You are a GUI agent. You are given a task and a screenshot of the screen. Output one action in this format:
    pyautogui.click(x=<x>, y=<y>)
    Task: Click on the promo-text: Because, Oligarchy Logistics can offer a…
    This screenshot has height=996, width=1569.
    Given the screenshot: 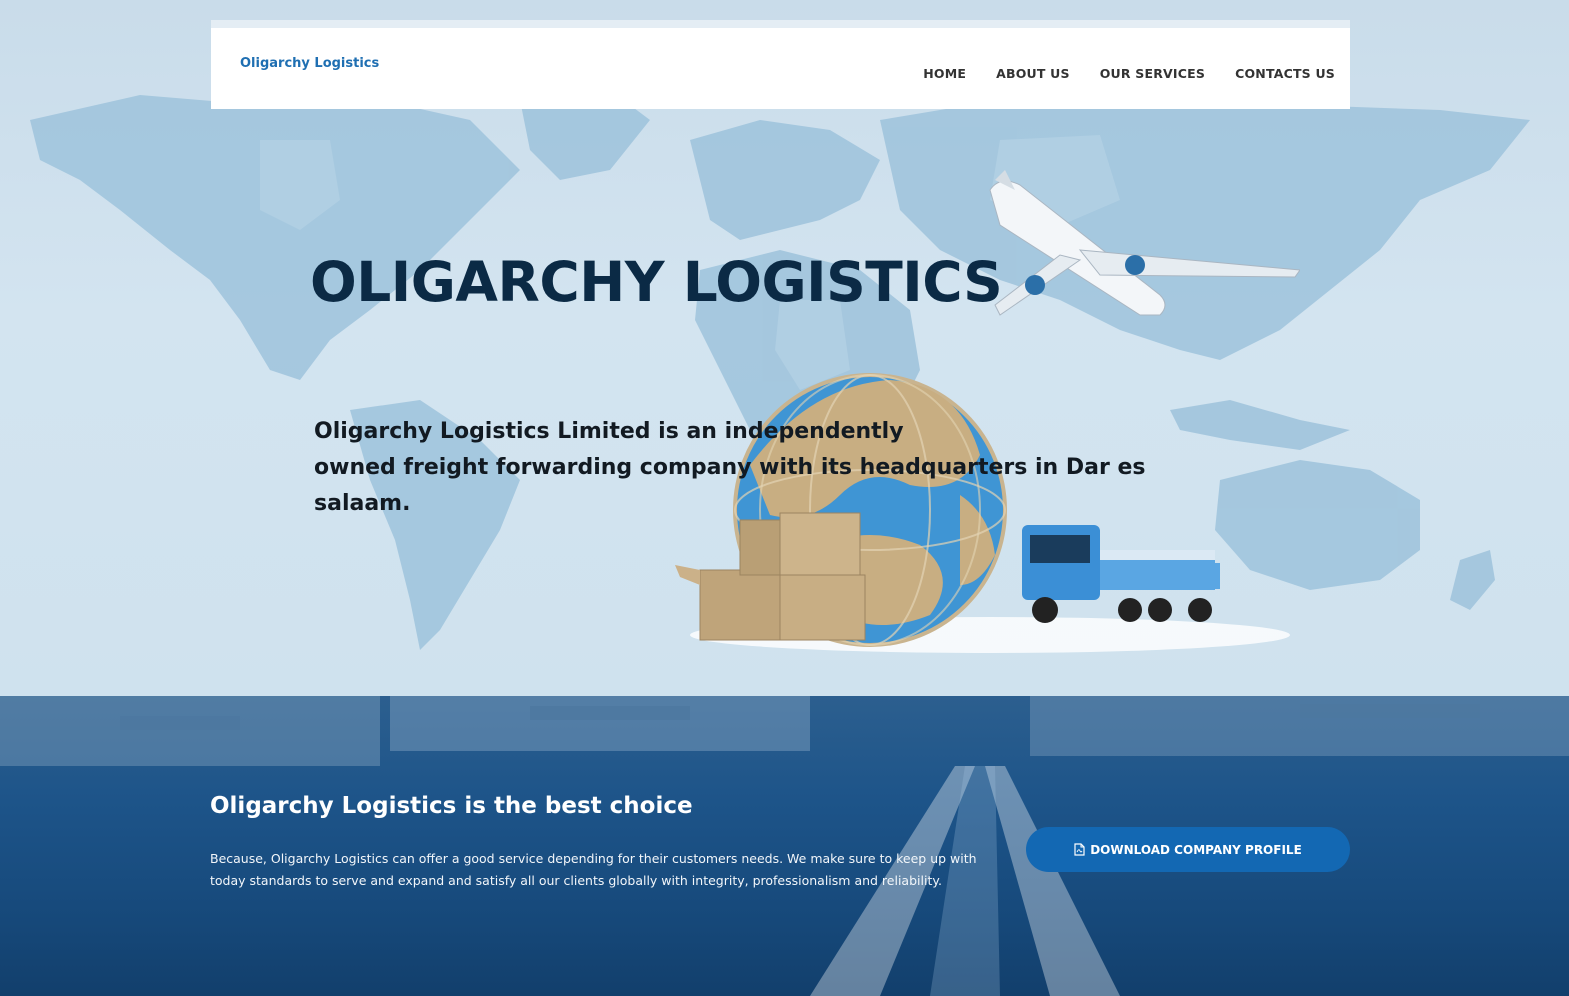 What is the action you would take?
    pyautogui.click(x=593, y=869)
    